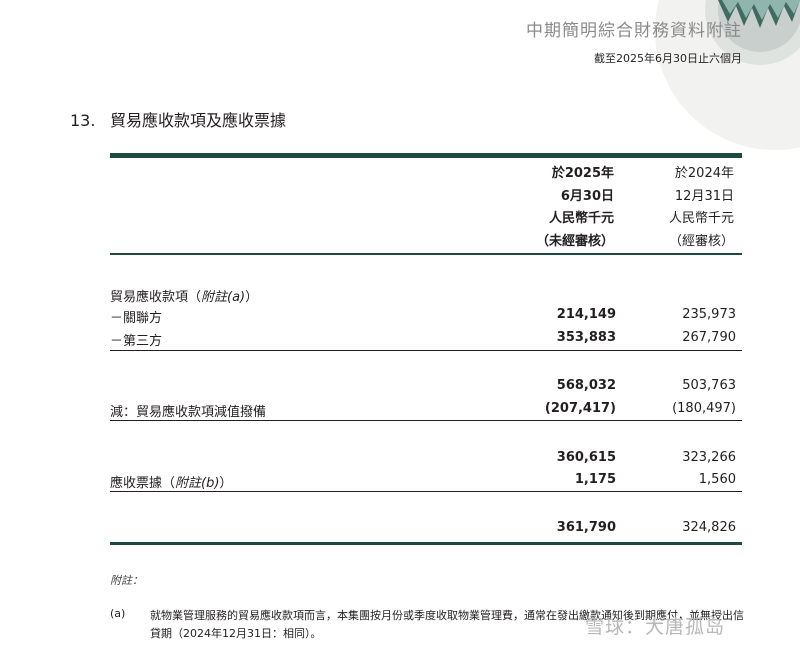  I want to click on page-header-subtitle: 截至2025年6月30日止六個月, so click(668, 58).